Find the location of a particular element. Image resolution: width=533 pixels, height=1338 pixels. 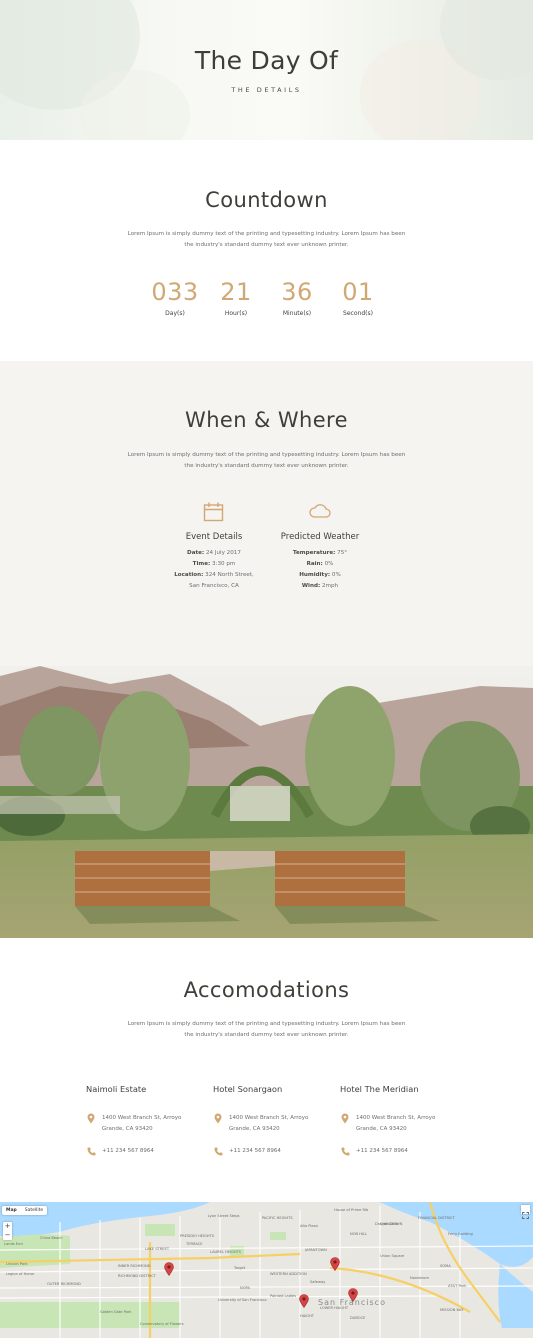

map-label: NOPA is located at coordinates (245, 1288).